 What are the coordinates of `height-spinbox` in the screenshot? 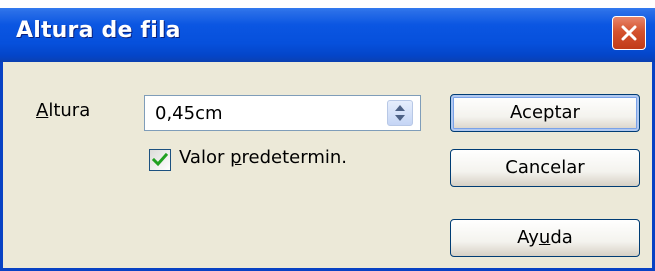 It's located at (282, 113).